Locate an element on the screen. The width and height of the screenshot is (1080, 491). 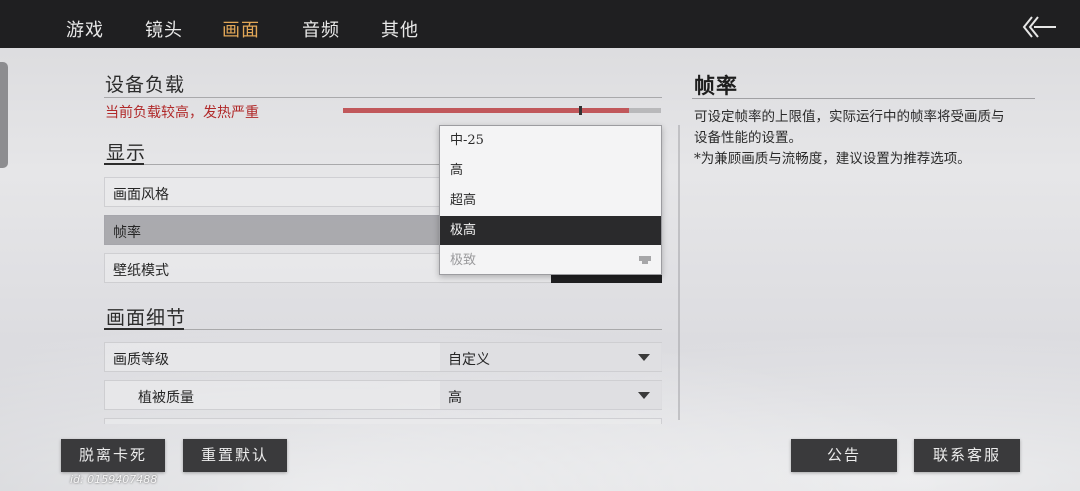
display-divider is located at coordinates (291, 164).